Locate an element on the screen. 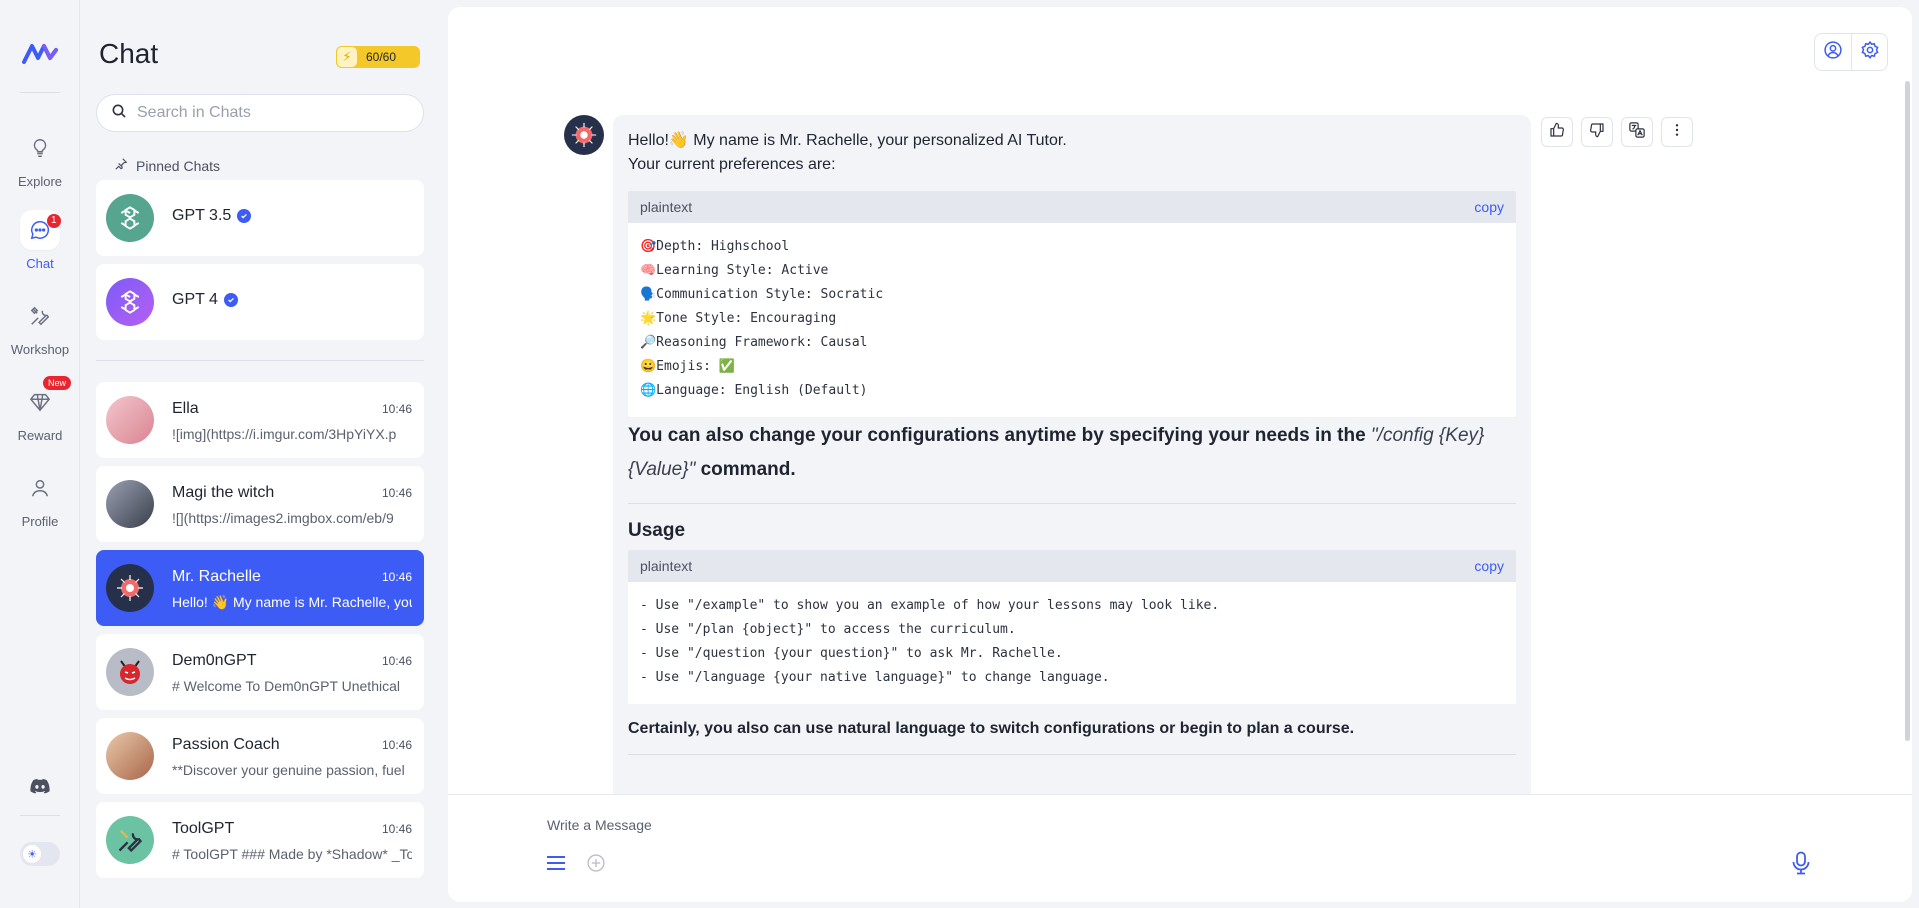  rail-item-workshop: Workshop is located at coordinates (40, 326).